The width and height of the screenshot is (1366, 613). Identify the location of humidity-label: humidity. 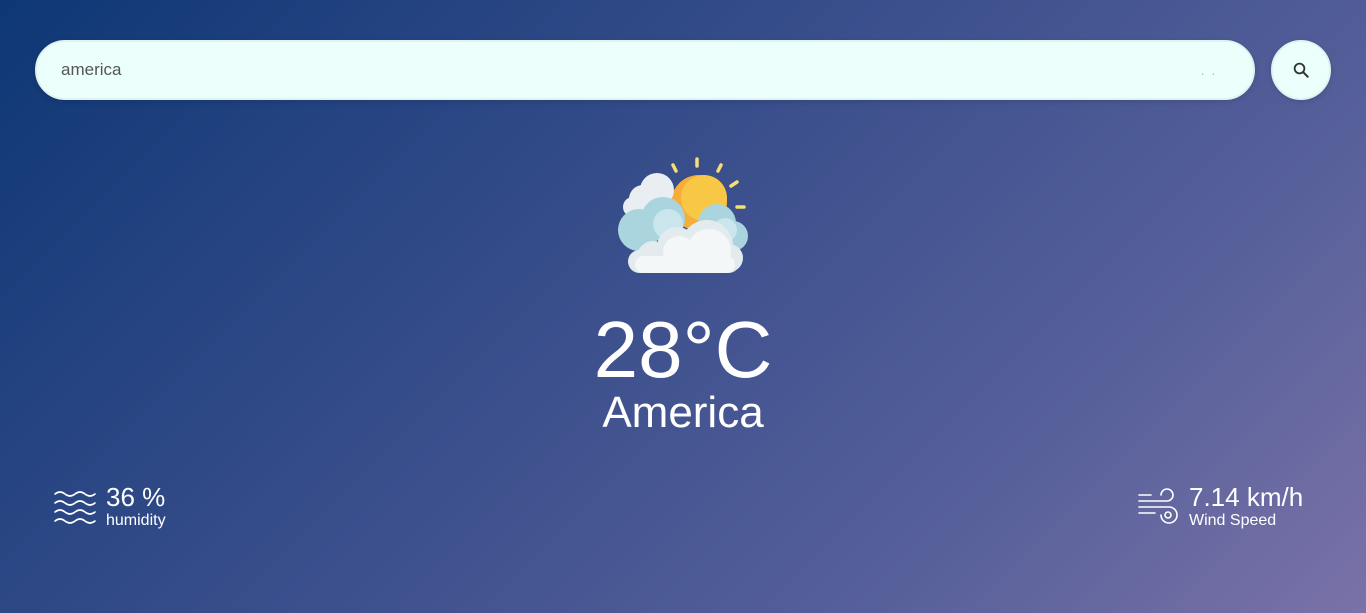
(136, 520).